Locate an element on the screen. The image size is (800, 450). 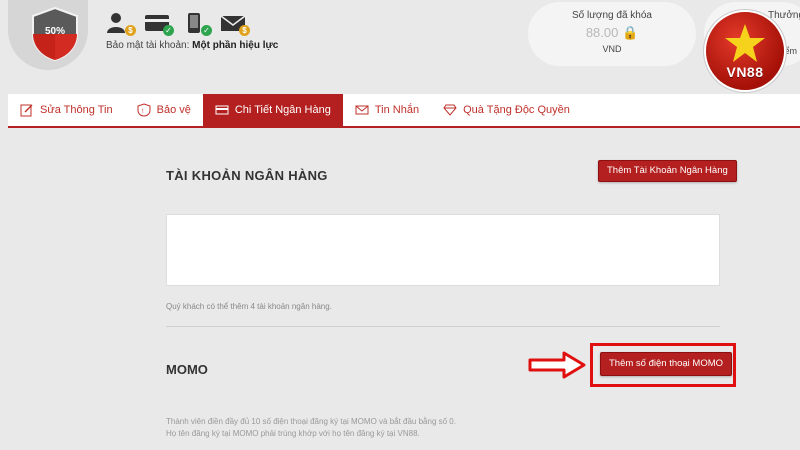
tab-exclusive-gifts: Quà Tặng Độc Quyền is located at coordinates (506, 110).